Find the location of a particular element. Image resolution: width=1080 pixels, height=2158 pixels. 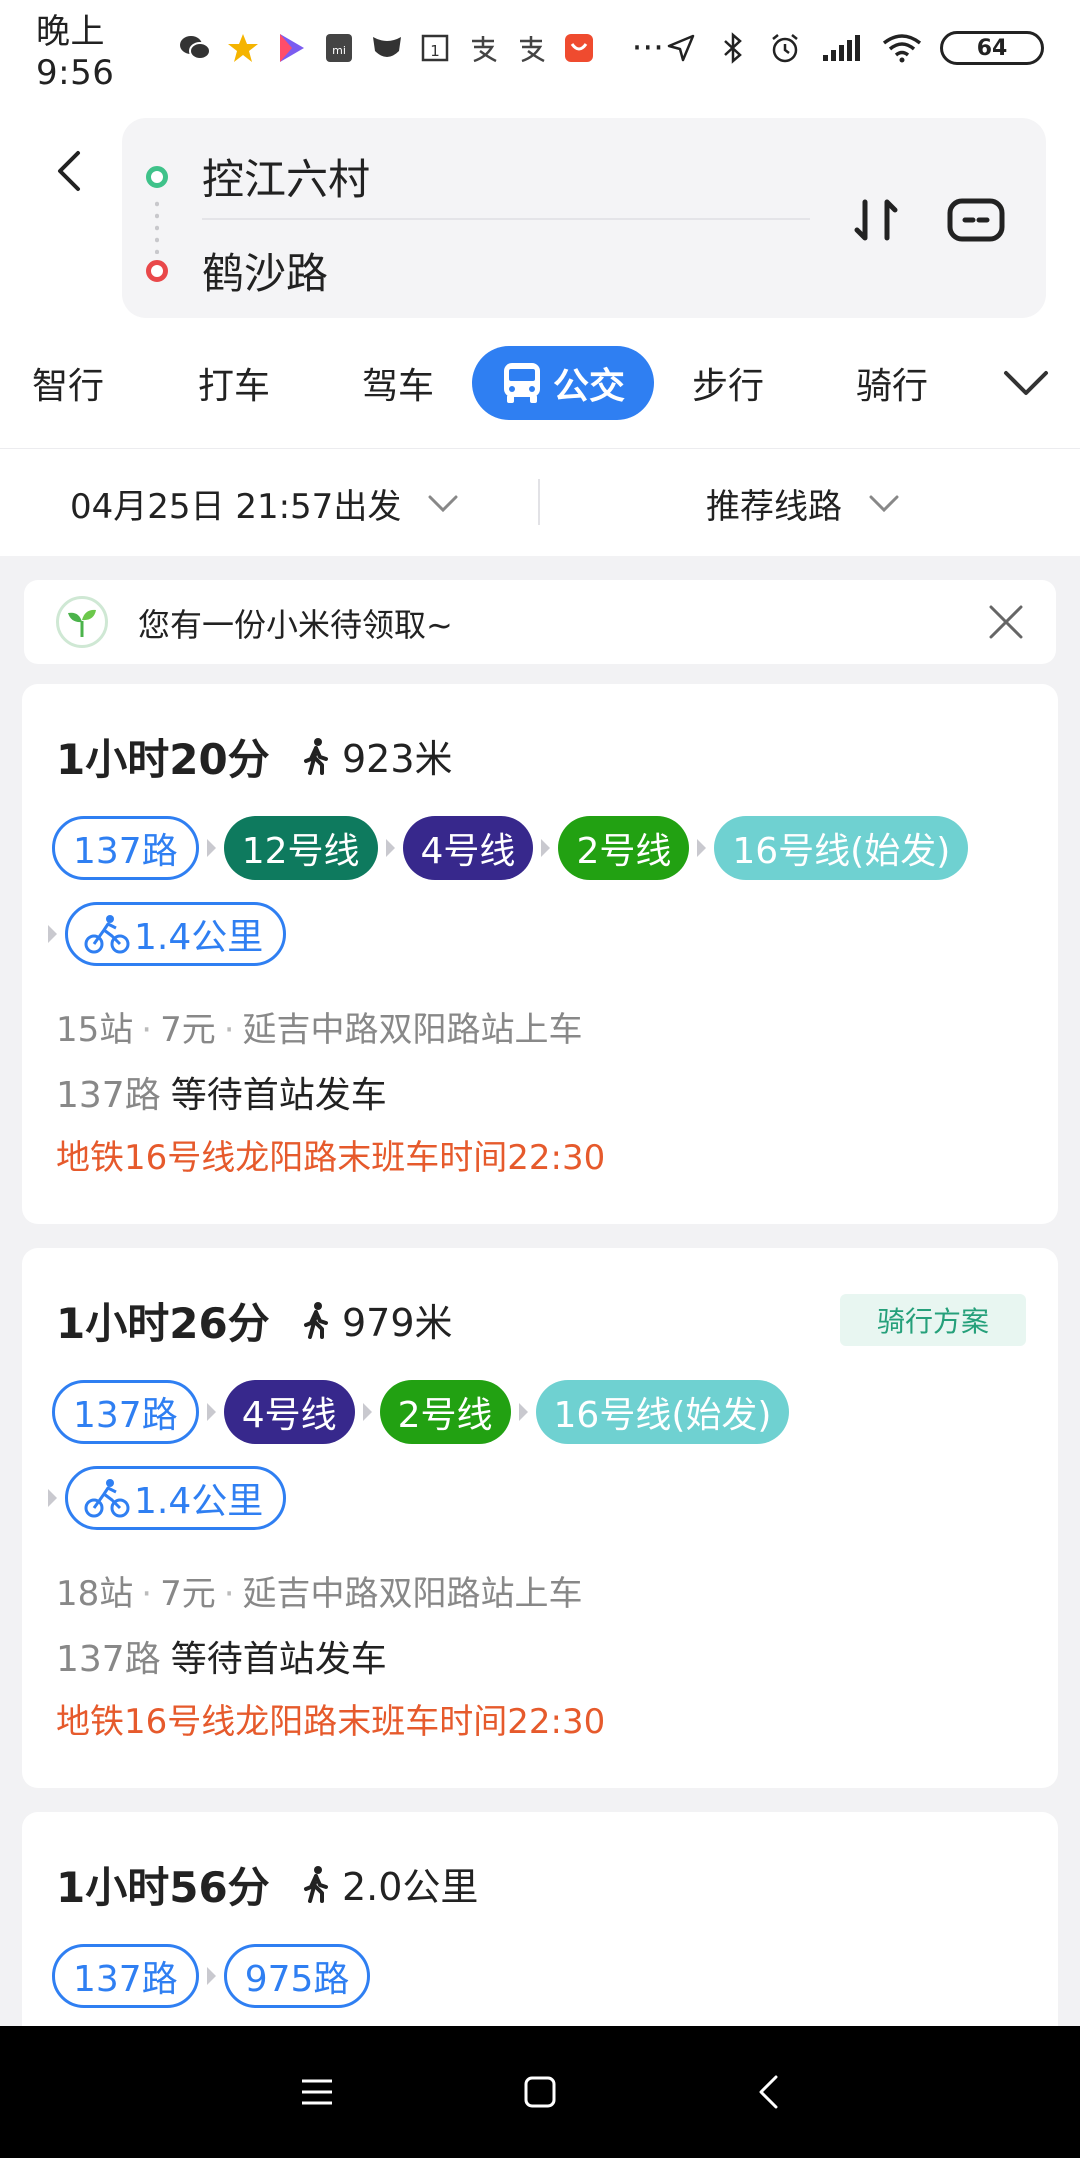

walk-distance-text: 979米 is located at coordinates (397, 1323).